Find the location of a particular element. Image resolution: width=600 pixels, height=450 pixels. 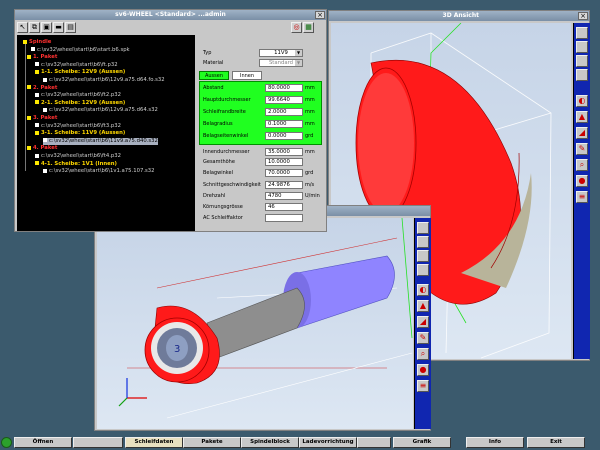

param-label: Belagseitenwinkel is located at coordinates (226, 136).